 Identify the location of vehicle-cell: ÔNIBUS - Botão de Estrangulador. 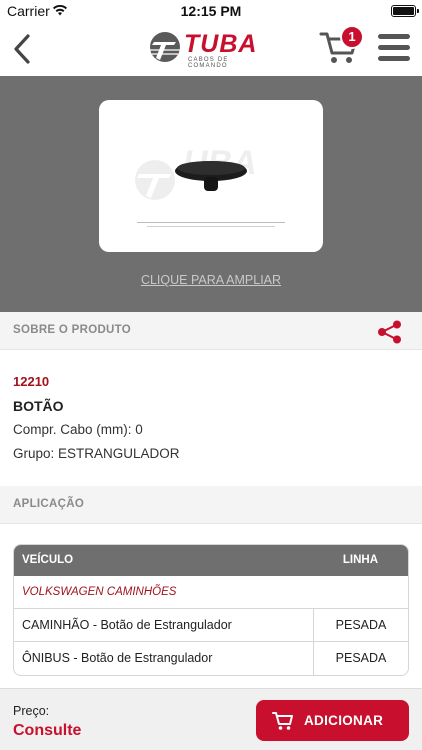
(164, 658).